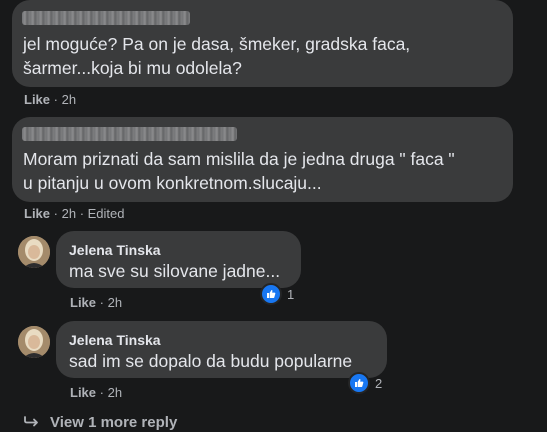 The image size is (547, 432). Describe the element at coordinates (106, 213) in the screenshot. I see `edited-label: Edited` at that location.